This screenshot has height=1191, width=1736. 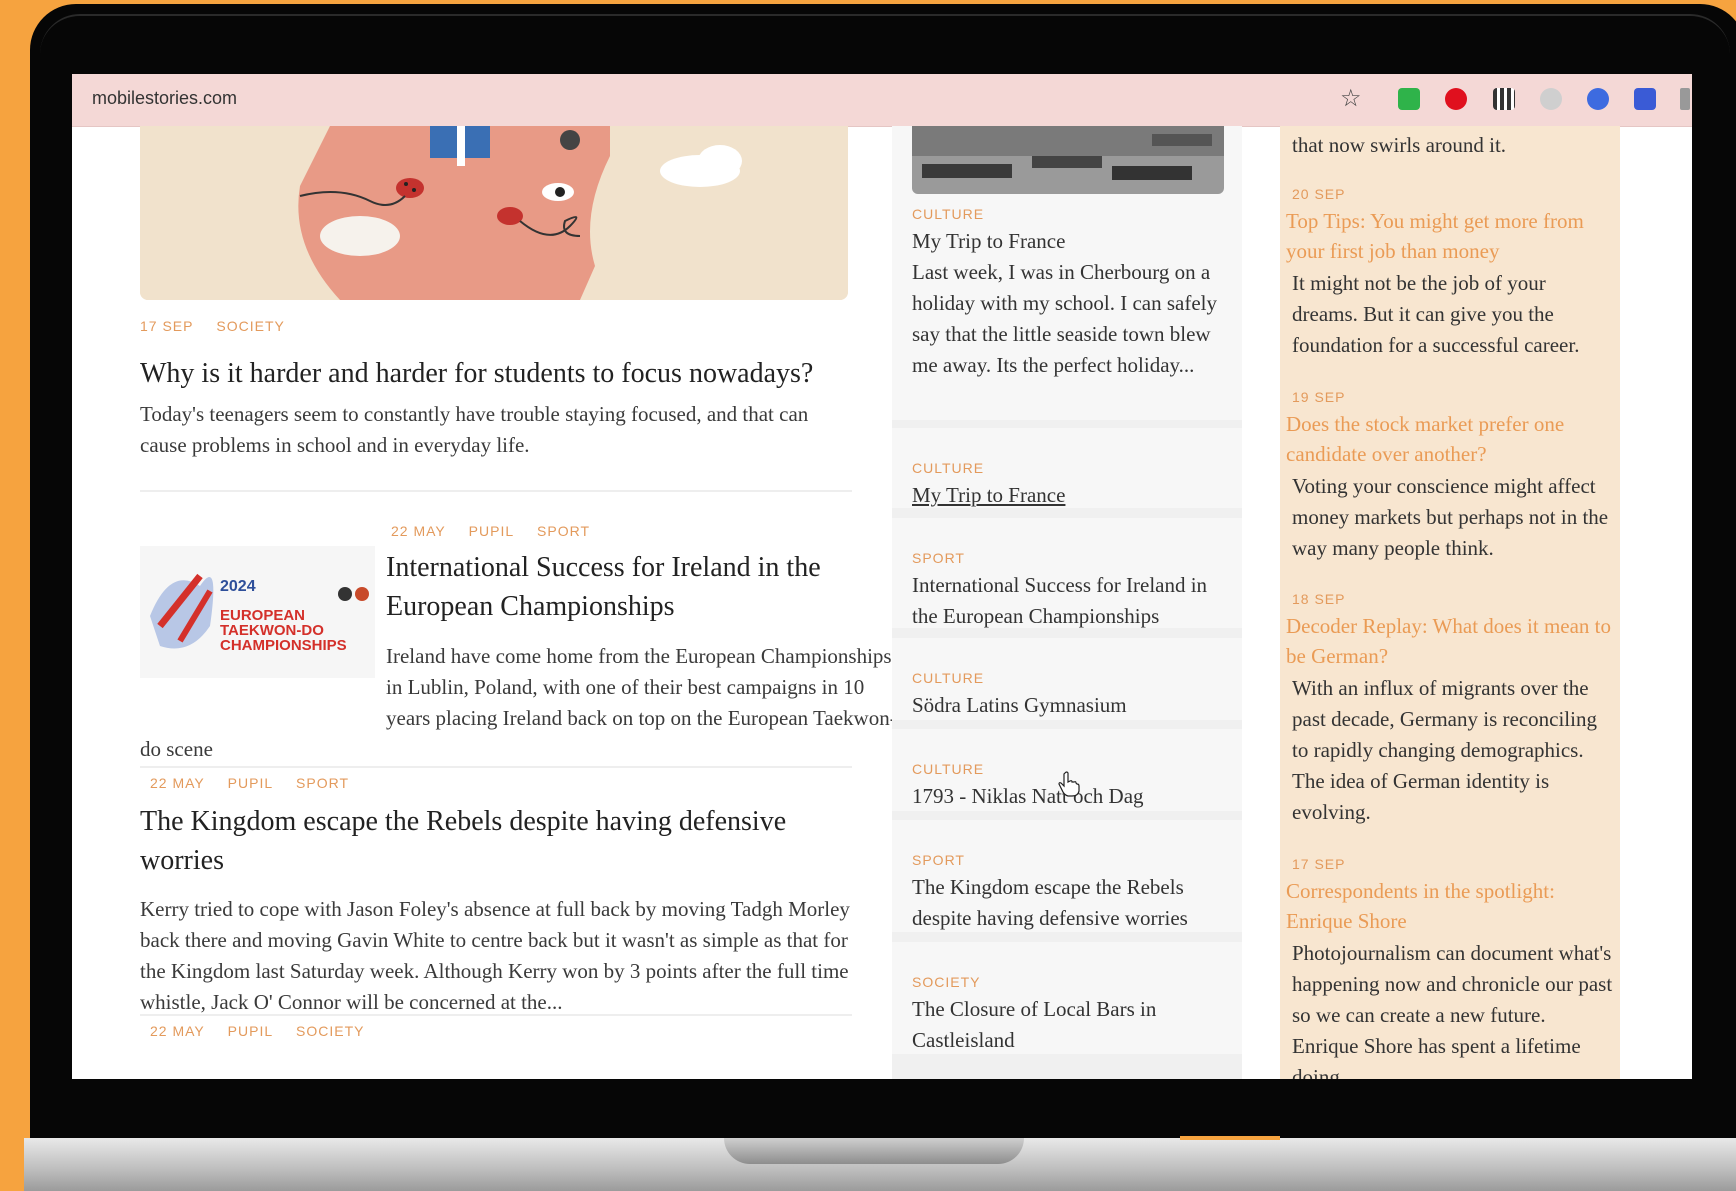 What do you see at coordinates (1071, 705) in the screenshot?
I see `list-item-title: Södra Latins Gymnasium` at bounding box center [1071, 705].